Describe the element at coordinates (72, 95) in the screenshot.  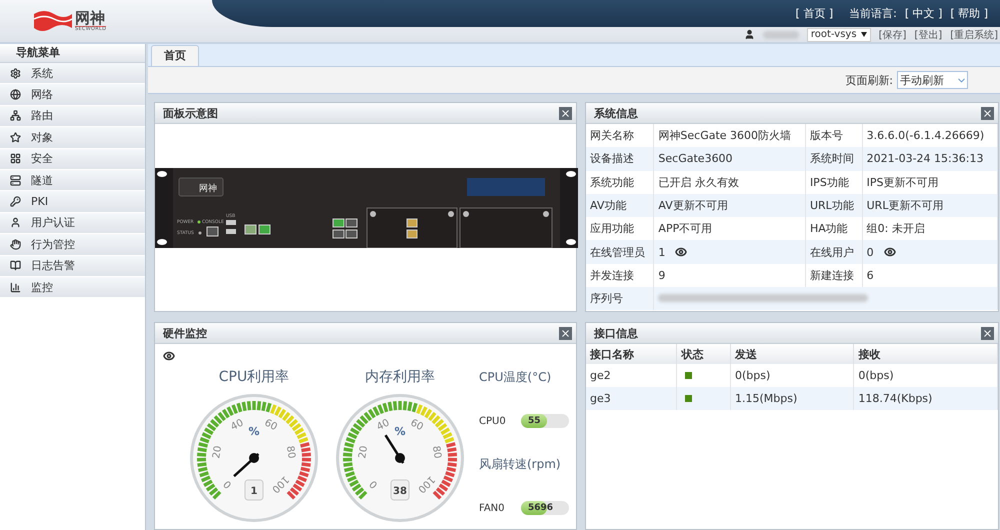
I see `sidebar-item: 网络` at that location.